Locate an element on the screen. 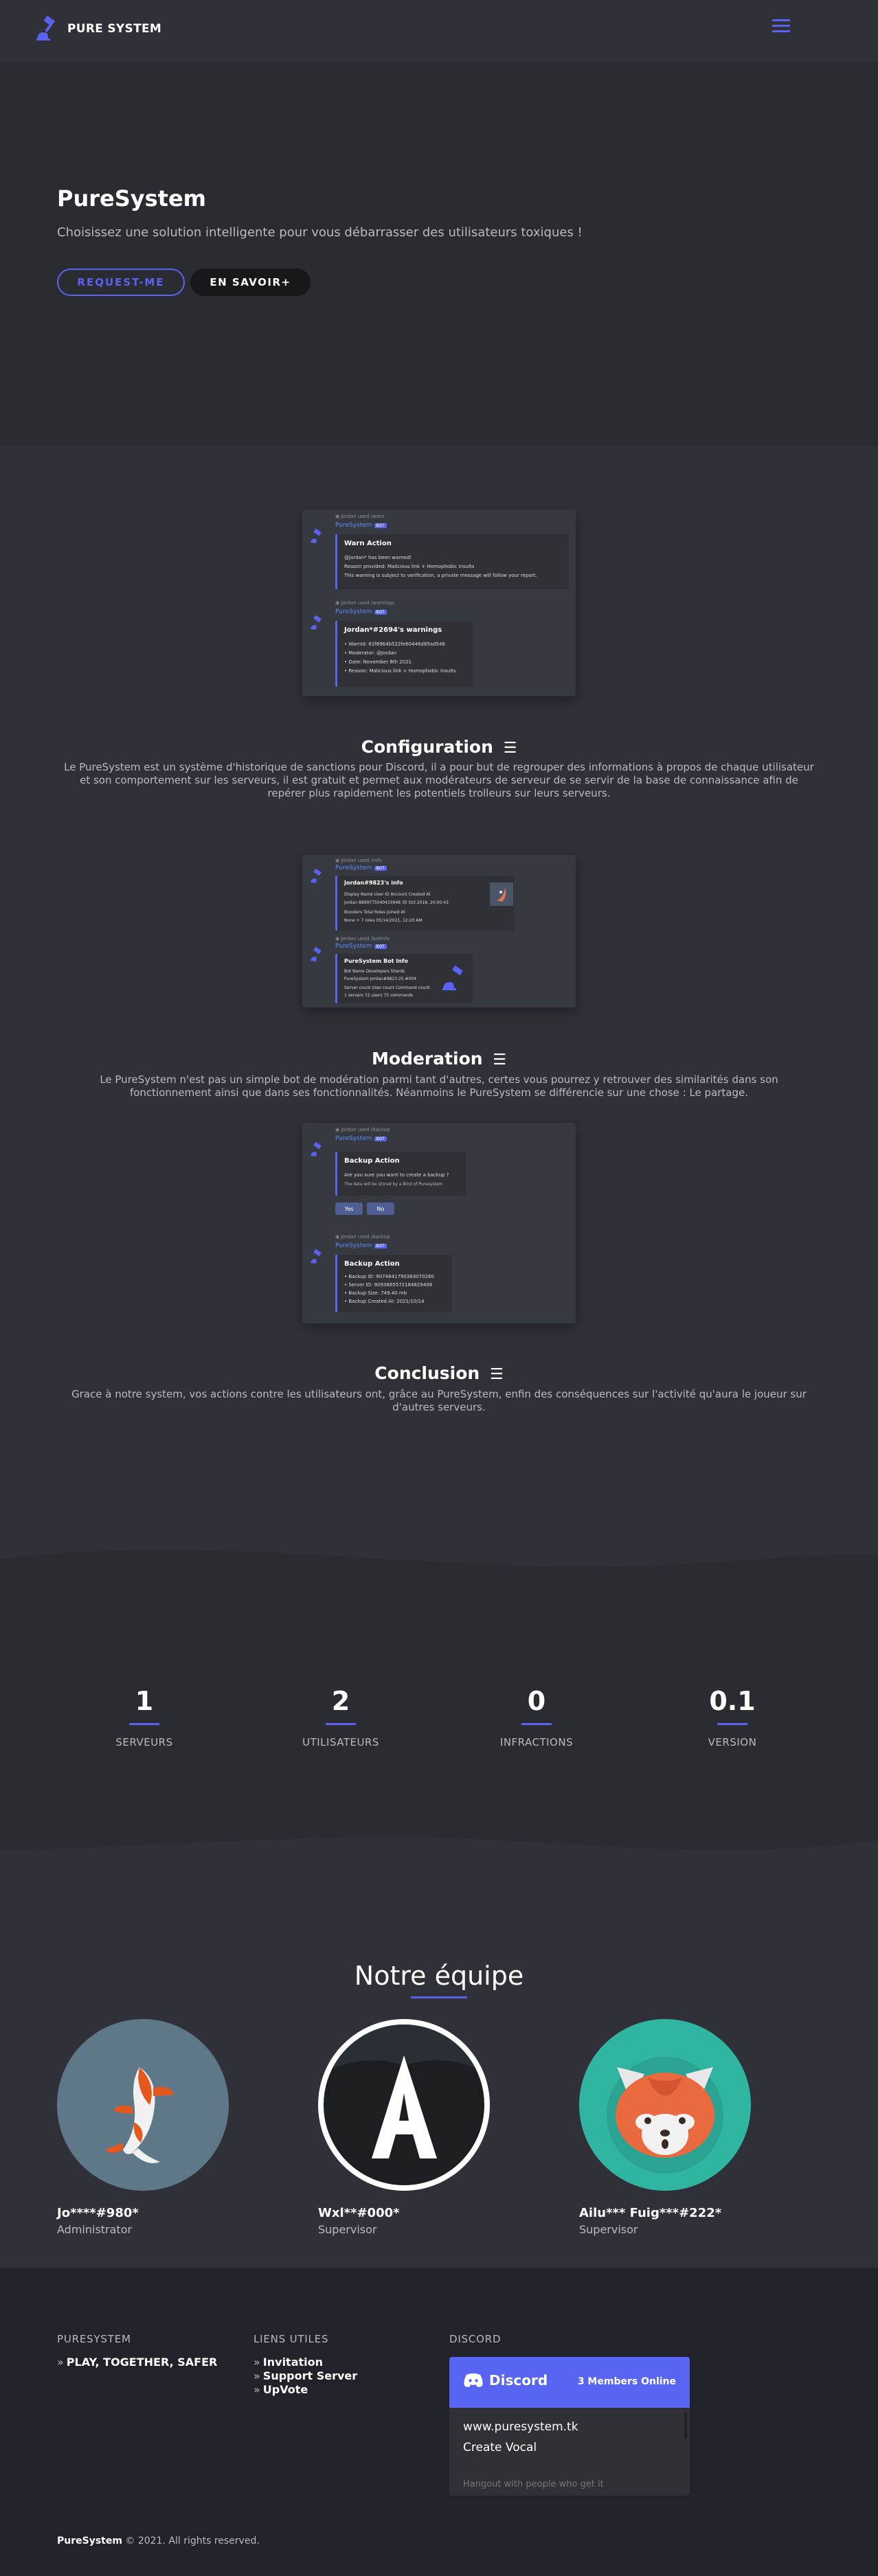 The width and height of the screenshot is (878, 2576). letter-a-avatar-icon is located at coordinates (404, 2105).